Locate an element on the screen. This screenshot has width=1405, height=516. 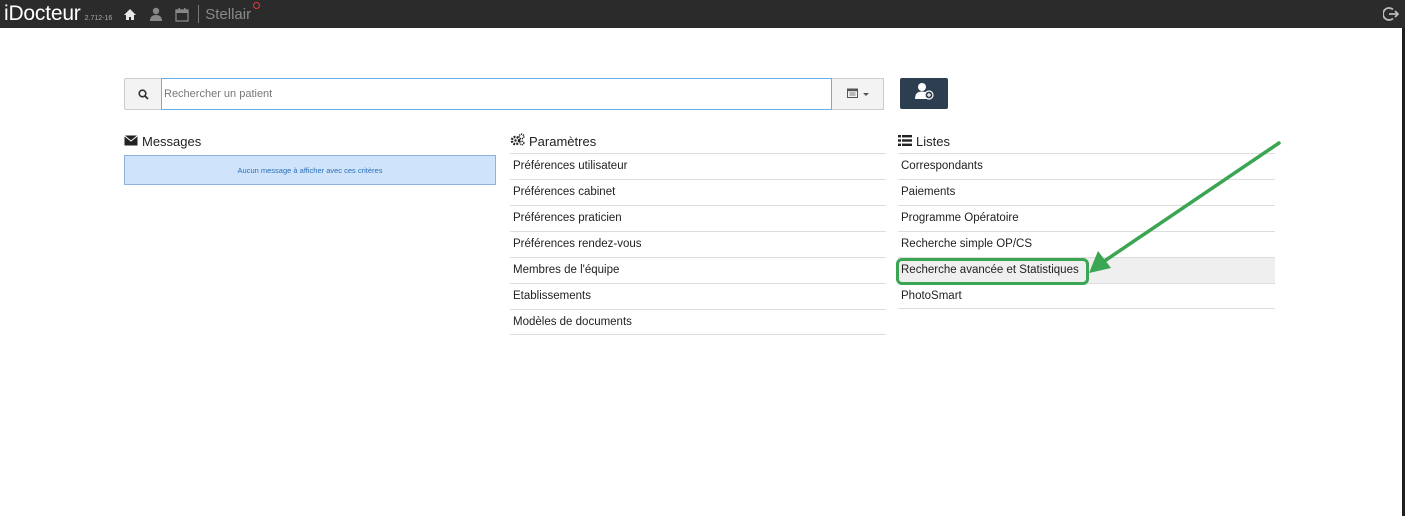
list-item-preferences-rendez-vous: Préférences rendez-vous is located at coordinates (698, 244).